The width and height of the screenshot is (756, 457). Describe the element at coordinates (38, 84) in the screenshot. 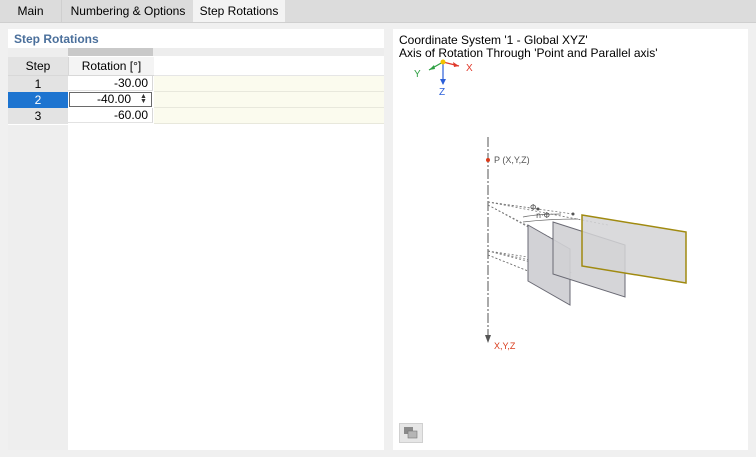

I see `row-step-number: 1` at that location.